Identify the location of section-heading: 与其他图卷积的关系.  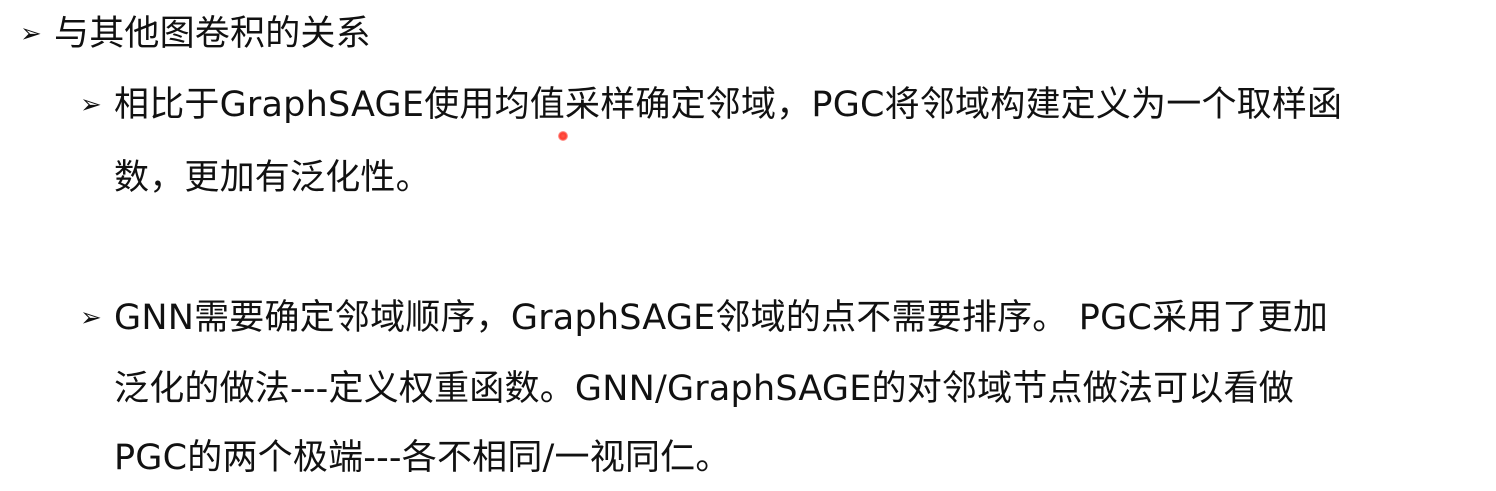
(212, 34).